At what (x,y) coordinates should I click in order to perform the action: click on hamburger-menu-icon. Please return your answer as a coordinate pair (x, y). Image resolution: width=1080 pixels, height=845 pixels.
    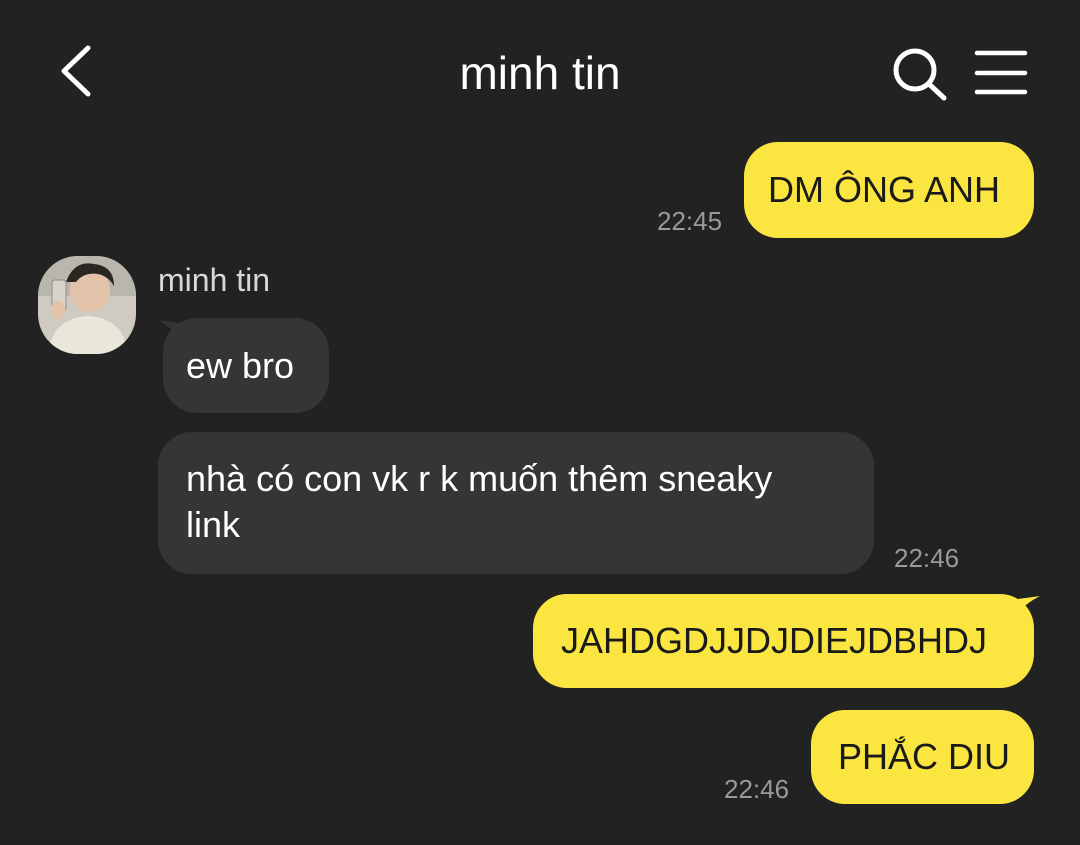
    Looking at the image, I should click on (1001, 72).